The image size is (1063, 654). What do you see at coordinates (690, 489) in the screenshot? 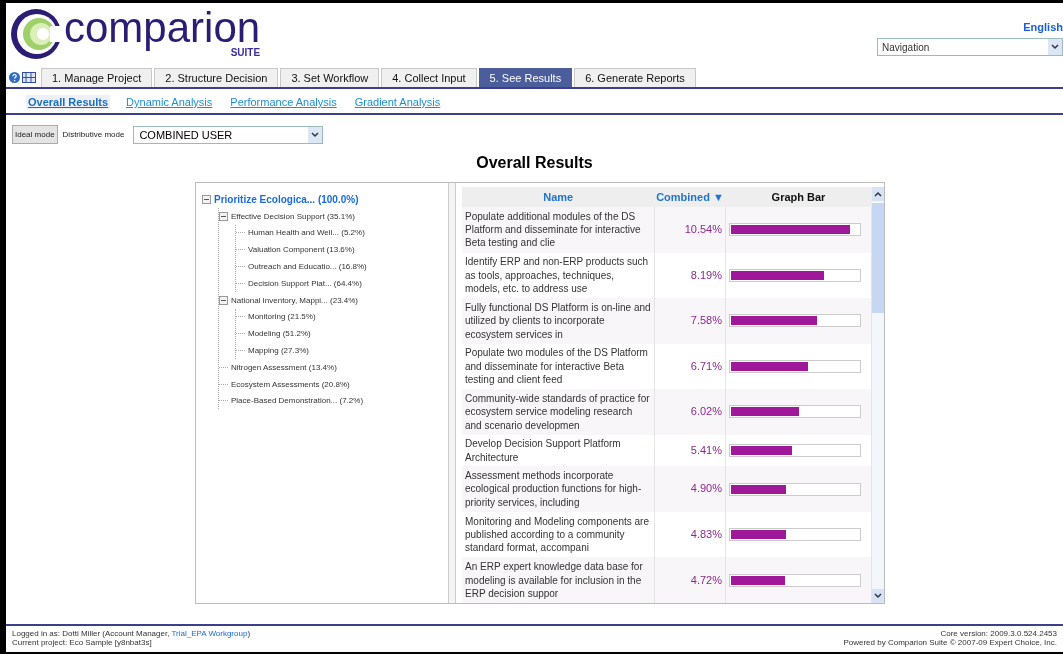
I see `table-cell: 4.90%` at bounding box center [690, 489].